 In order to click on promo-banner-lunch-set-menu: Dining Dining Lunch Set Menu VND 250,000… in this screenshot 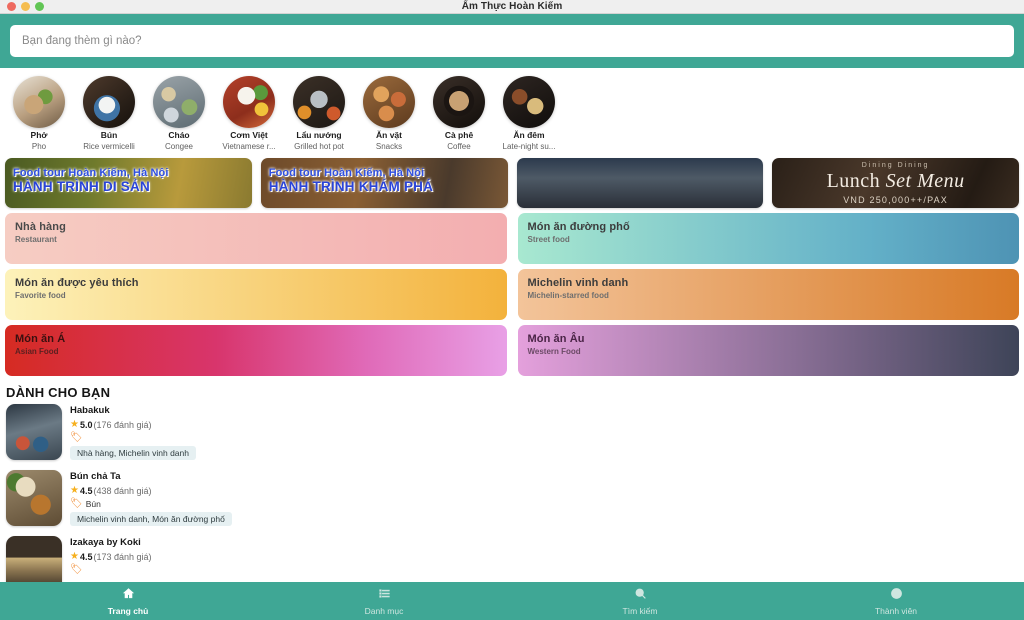, I will do `click(895, 183)`.